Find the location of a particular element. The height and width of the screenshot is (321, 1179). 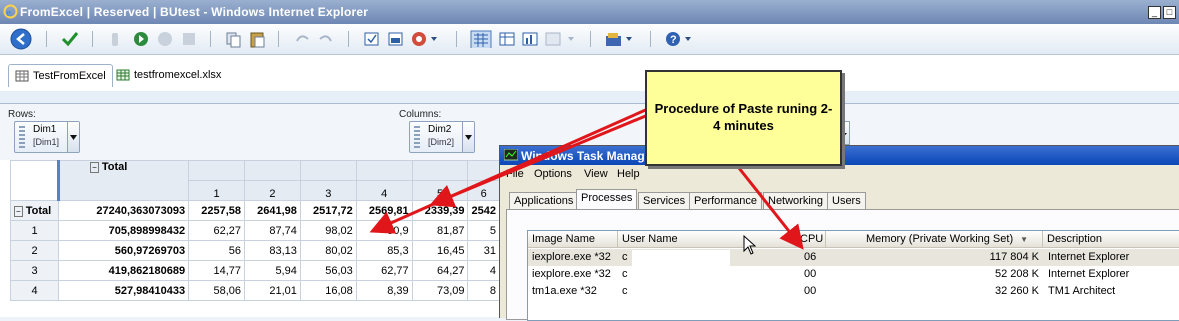

annotation-callout: Procedure of Paste runing 2-4 minutes is located at coordinates (743, 118).